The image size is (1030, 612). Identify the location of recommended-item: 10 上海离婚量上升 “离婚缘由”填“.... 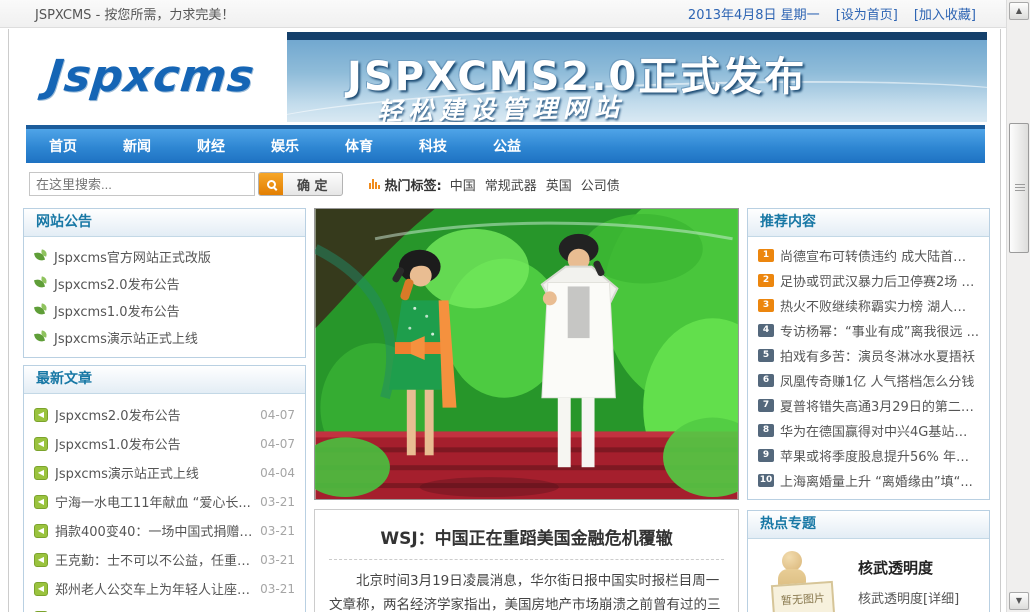
(868, 480).